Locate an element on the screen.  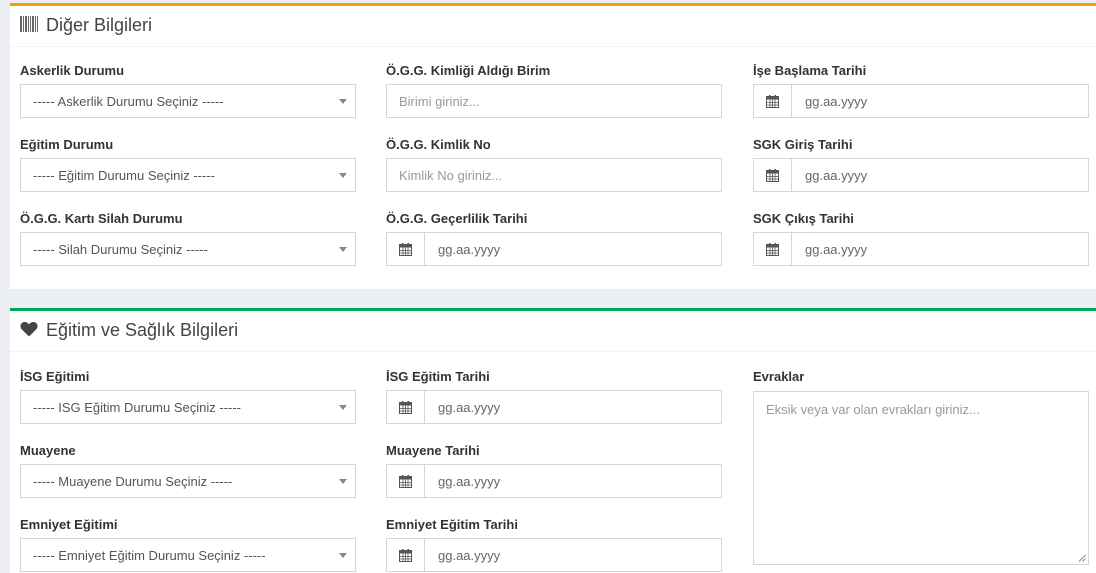
panel-header: Eğitim ve Sağlık Bilgileri is located at coordinates (553, 331).